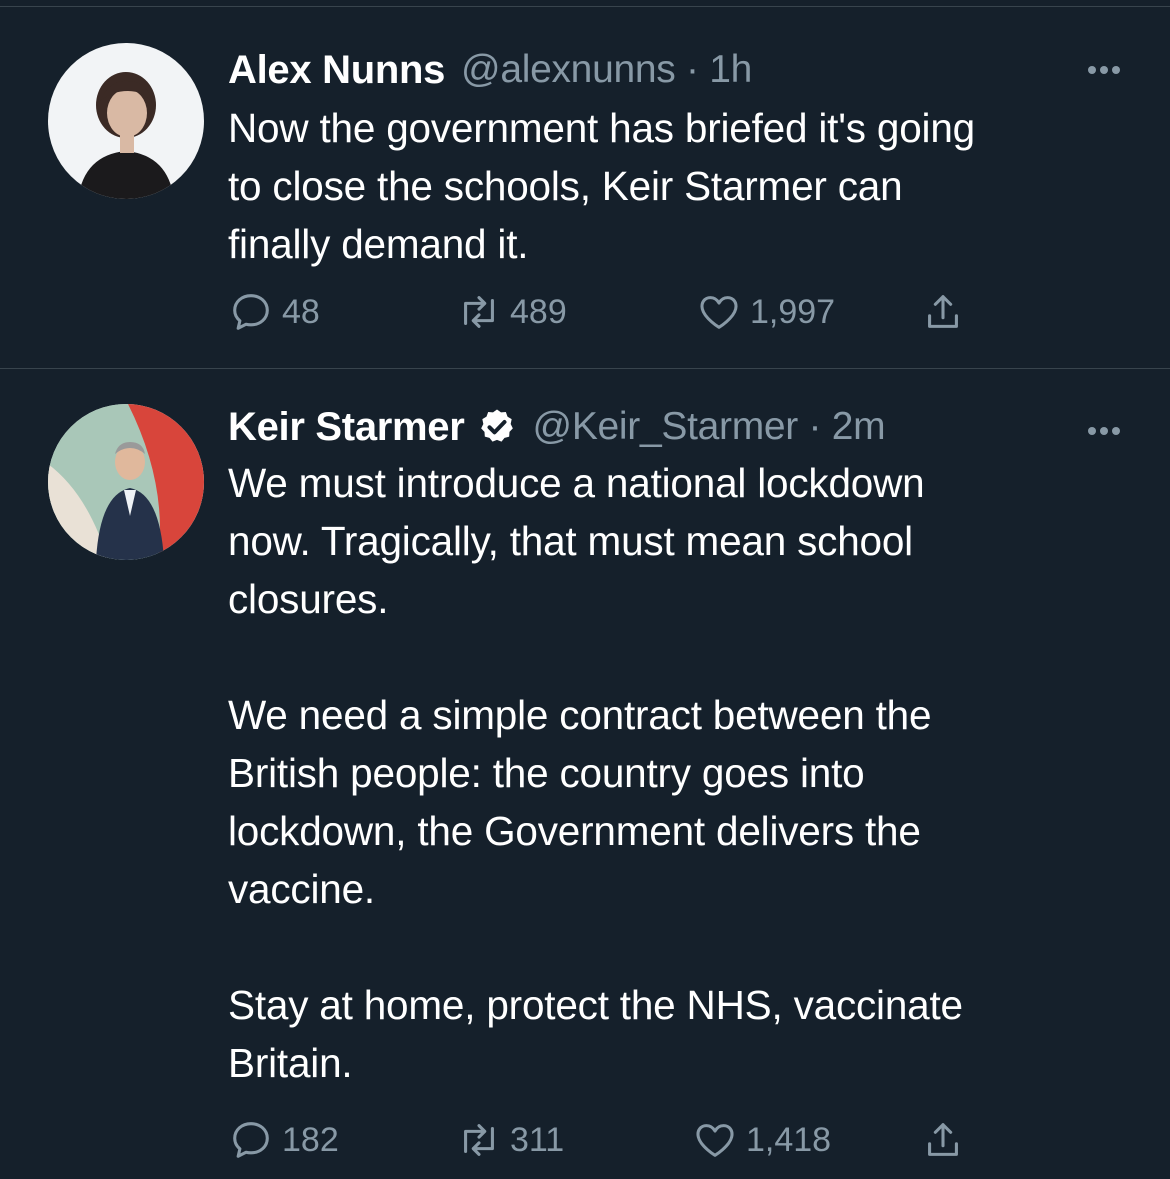  I want to click on tweet-actions: 48 489 1,997, so click(597, 312).